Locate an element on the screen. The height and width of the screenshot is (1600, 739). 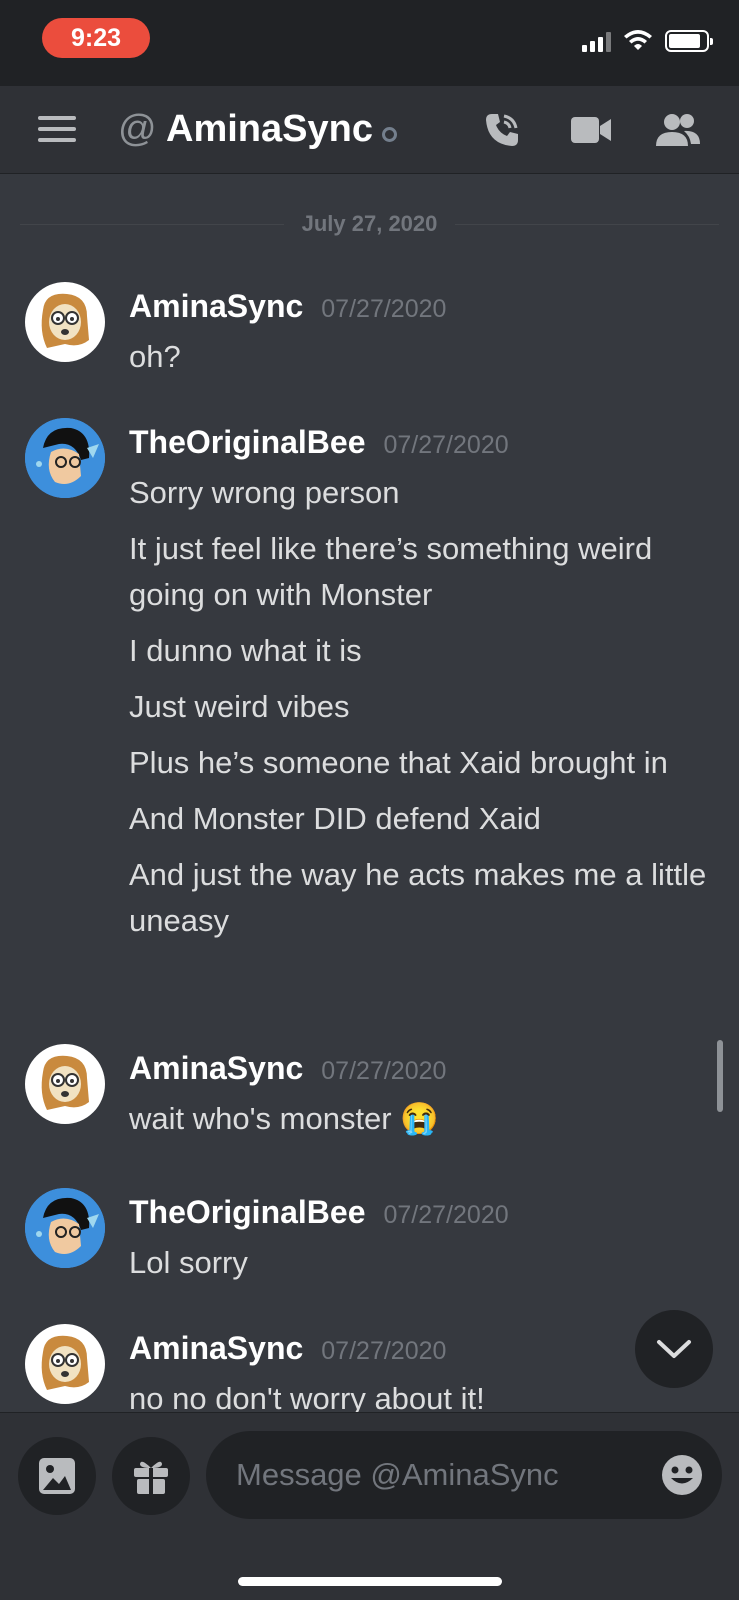
cellular-signal-icon is located at coordinates (596, 41).